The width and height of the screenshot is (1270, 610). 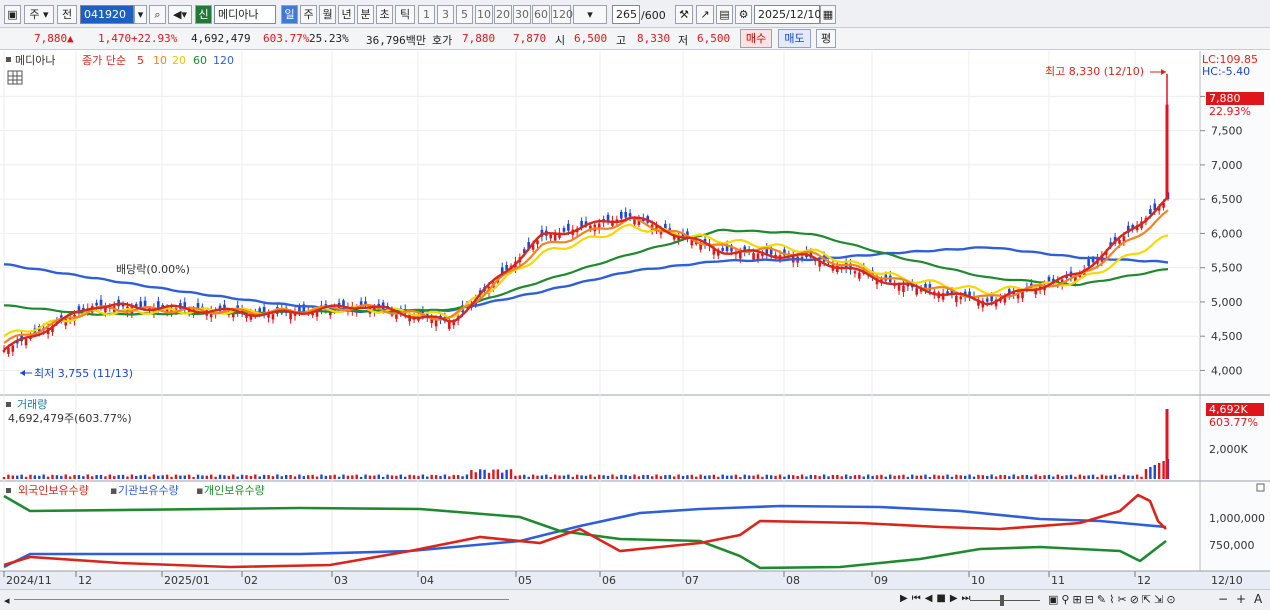 I want to click on x-axis-label: 10, so click(x=978, y=580).